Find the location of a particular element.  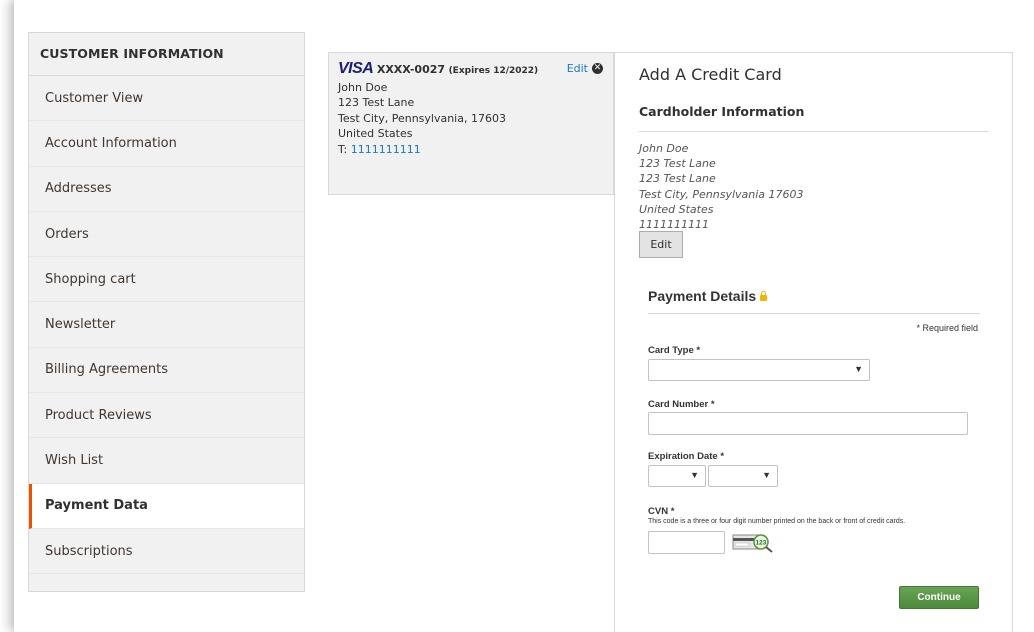

edit-card-link: Edit ✕ is located at coordinates (585, 69).